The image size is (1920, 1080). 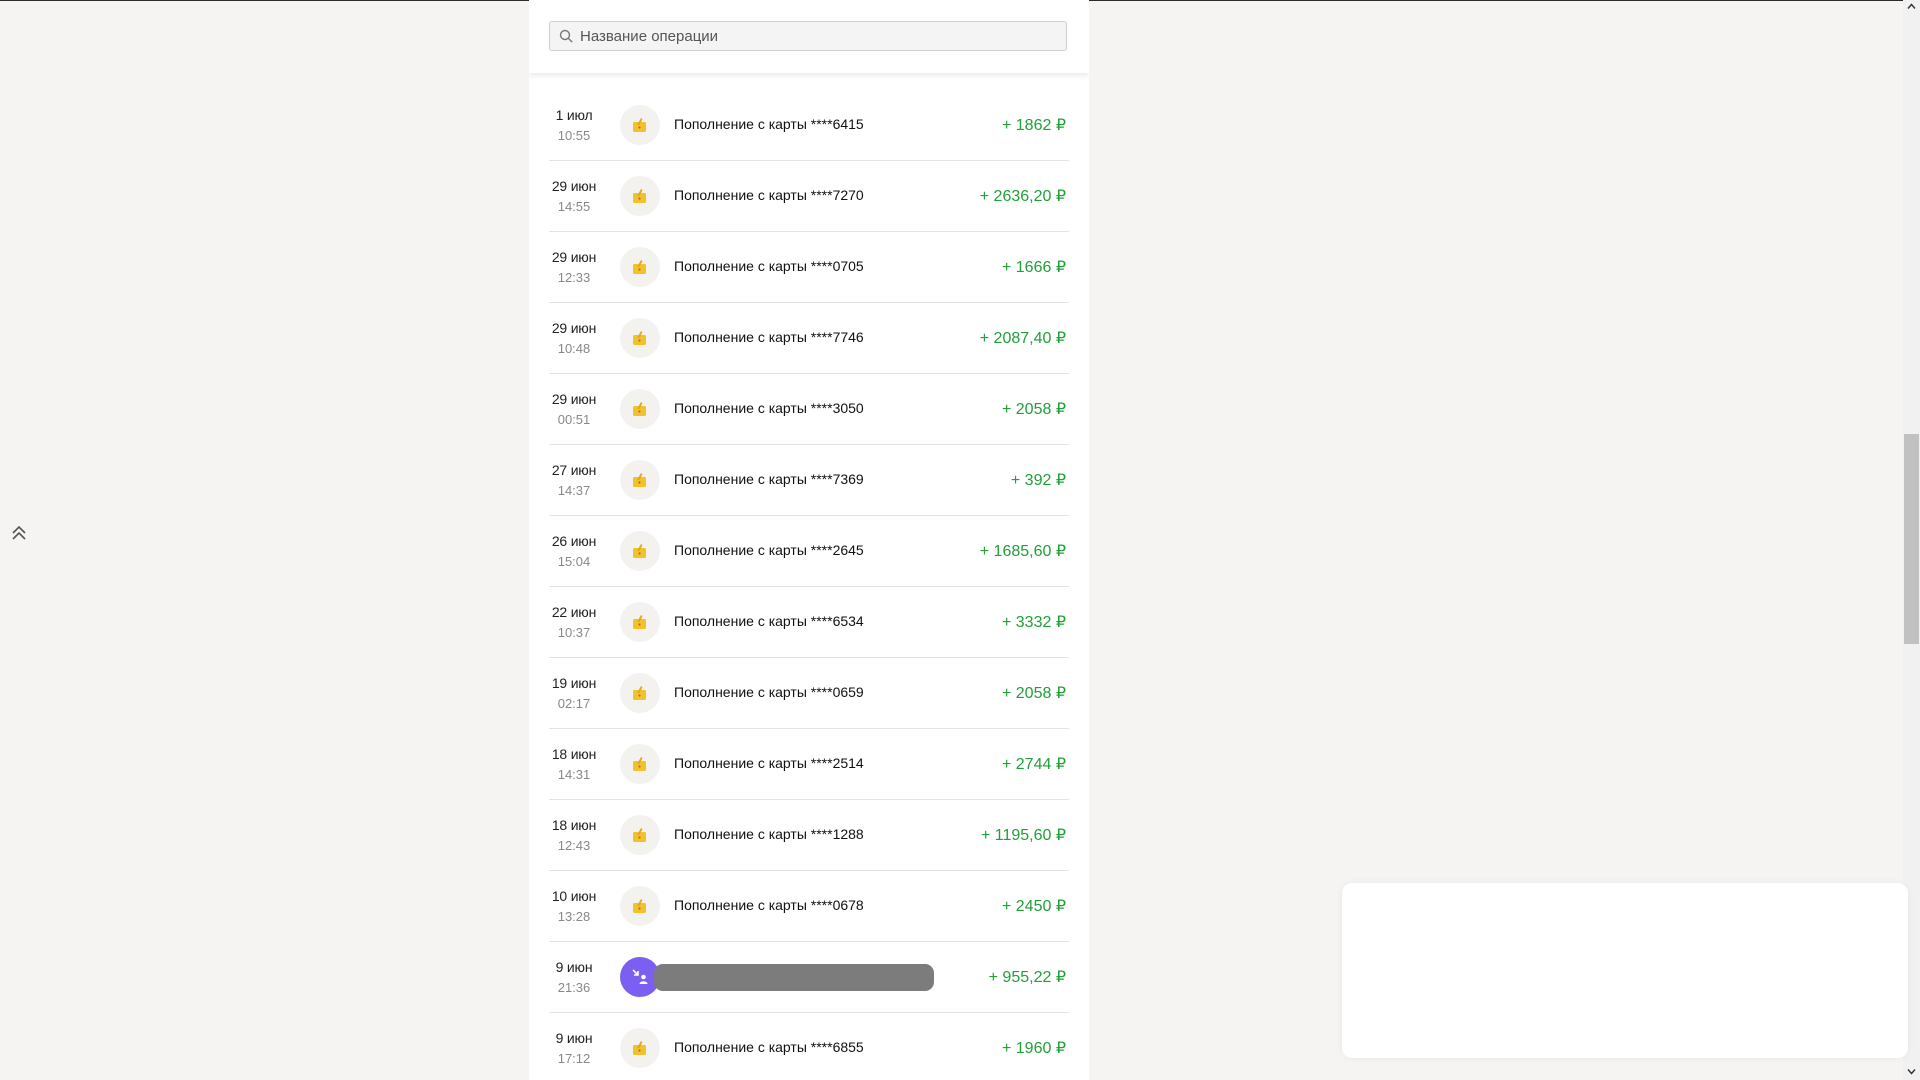 I want to click on operation-time: 14:55, so click(x=574, y=206).